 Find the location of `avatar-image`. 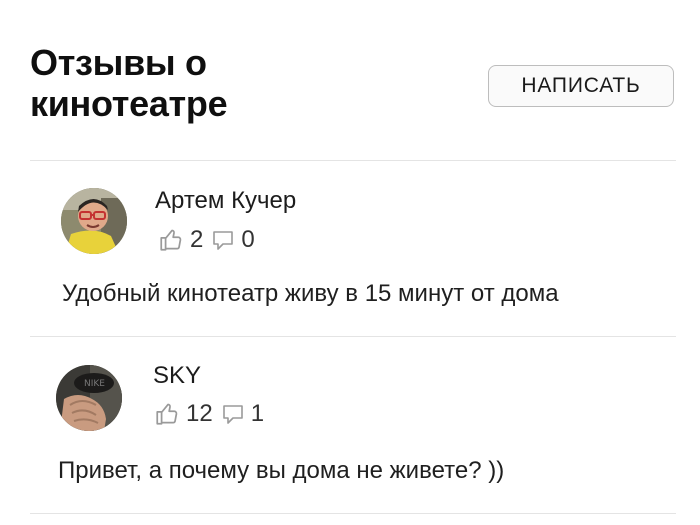

avatar-image is located at coordinates (94, 221).